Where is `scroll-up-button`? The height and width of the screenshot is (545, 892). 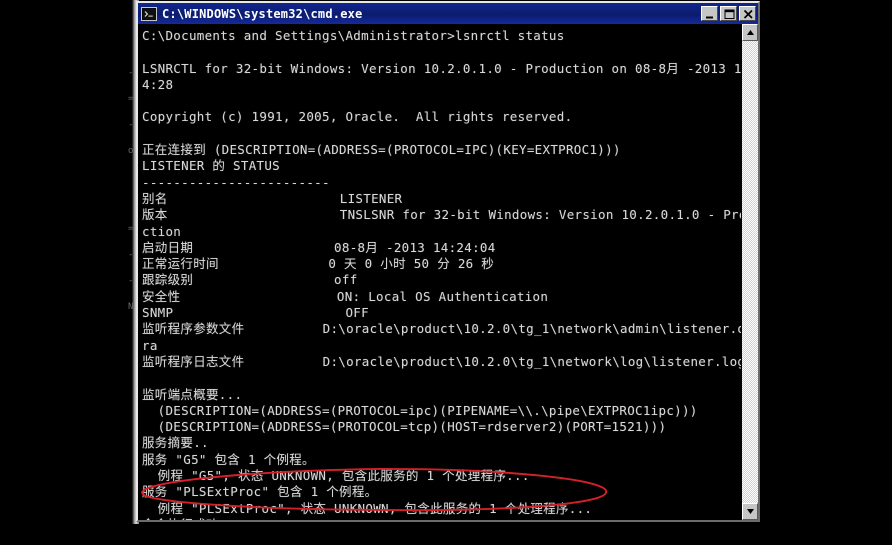 scroll-up-button is located at coordinates (750, 32).